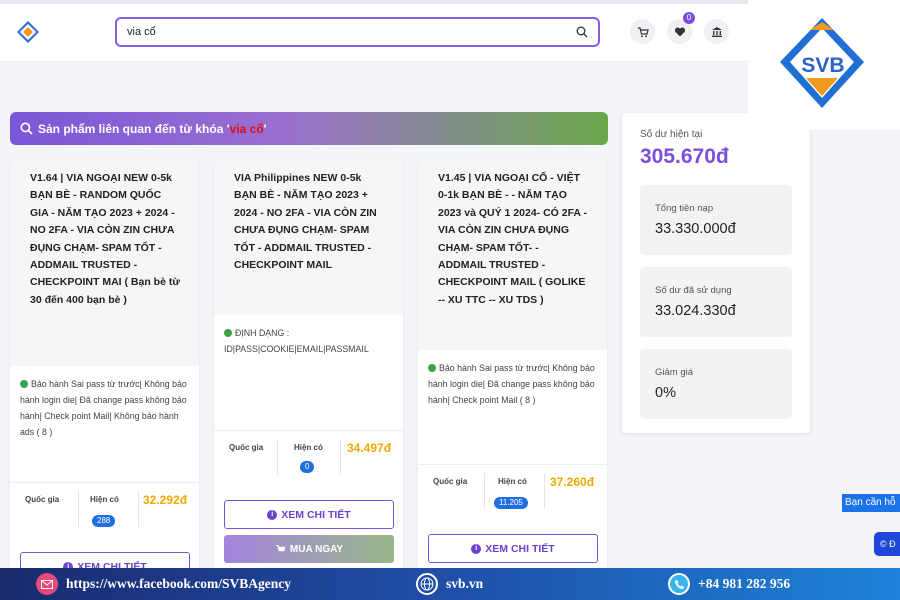  Describe the element at coordinates (716, 384) in the screenshot. I see `discount-box: Giảm giá 0%` at that location.